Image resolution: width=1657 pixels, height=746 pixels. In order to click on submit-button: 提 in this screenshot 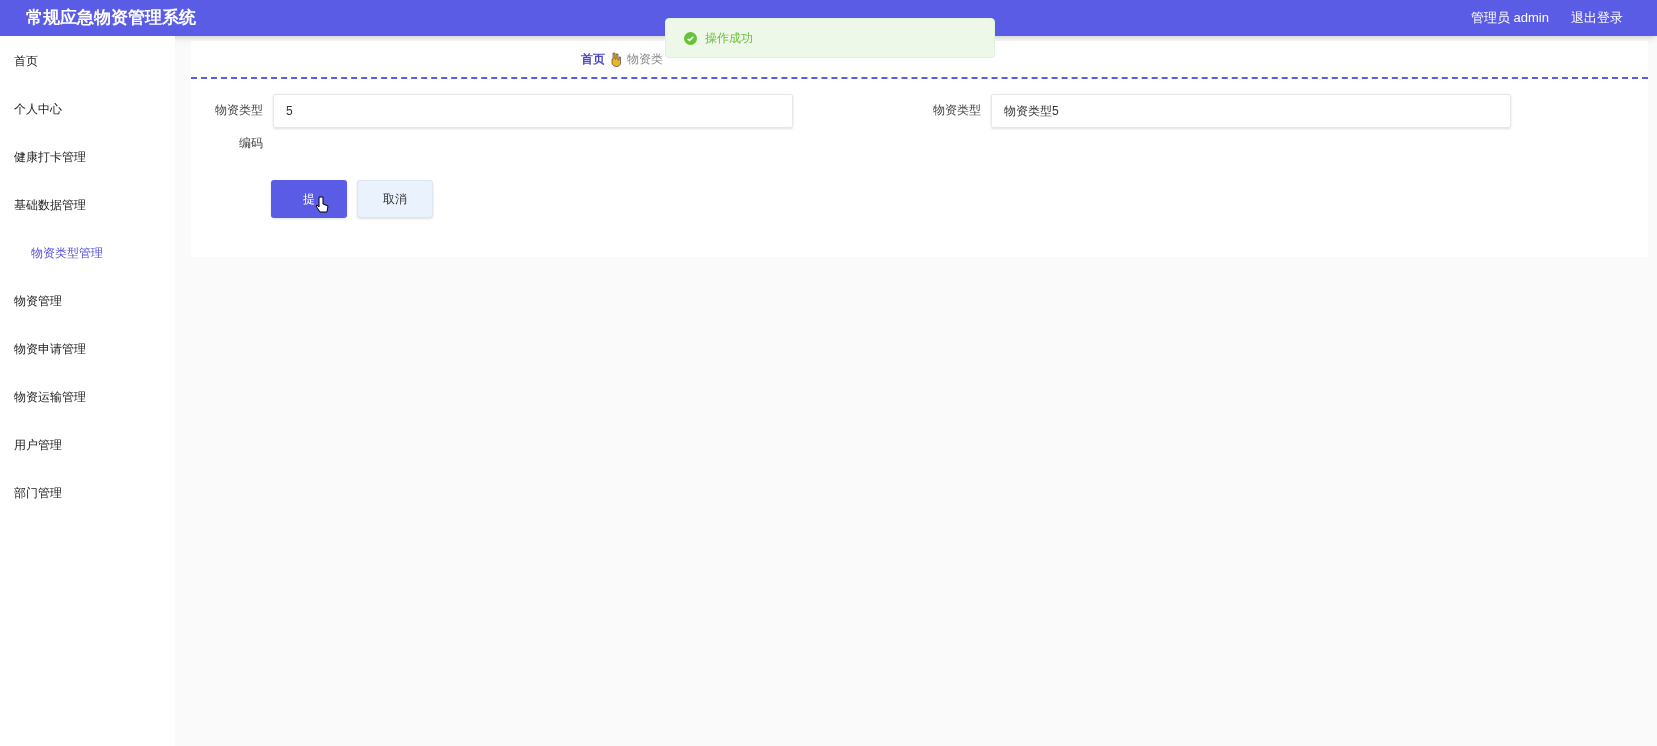, I will do `click(309, 199)`.